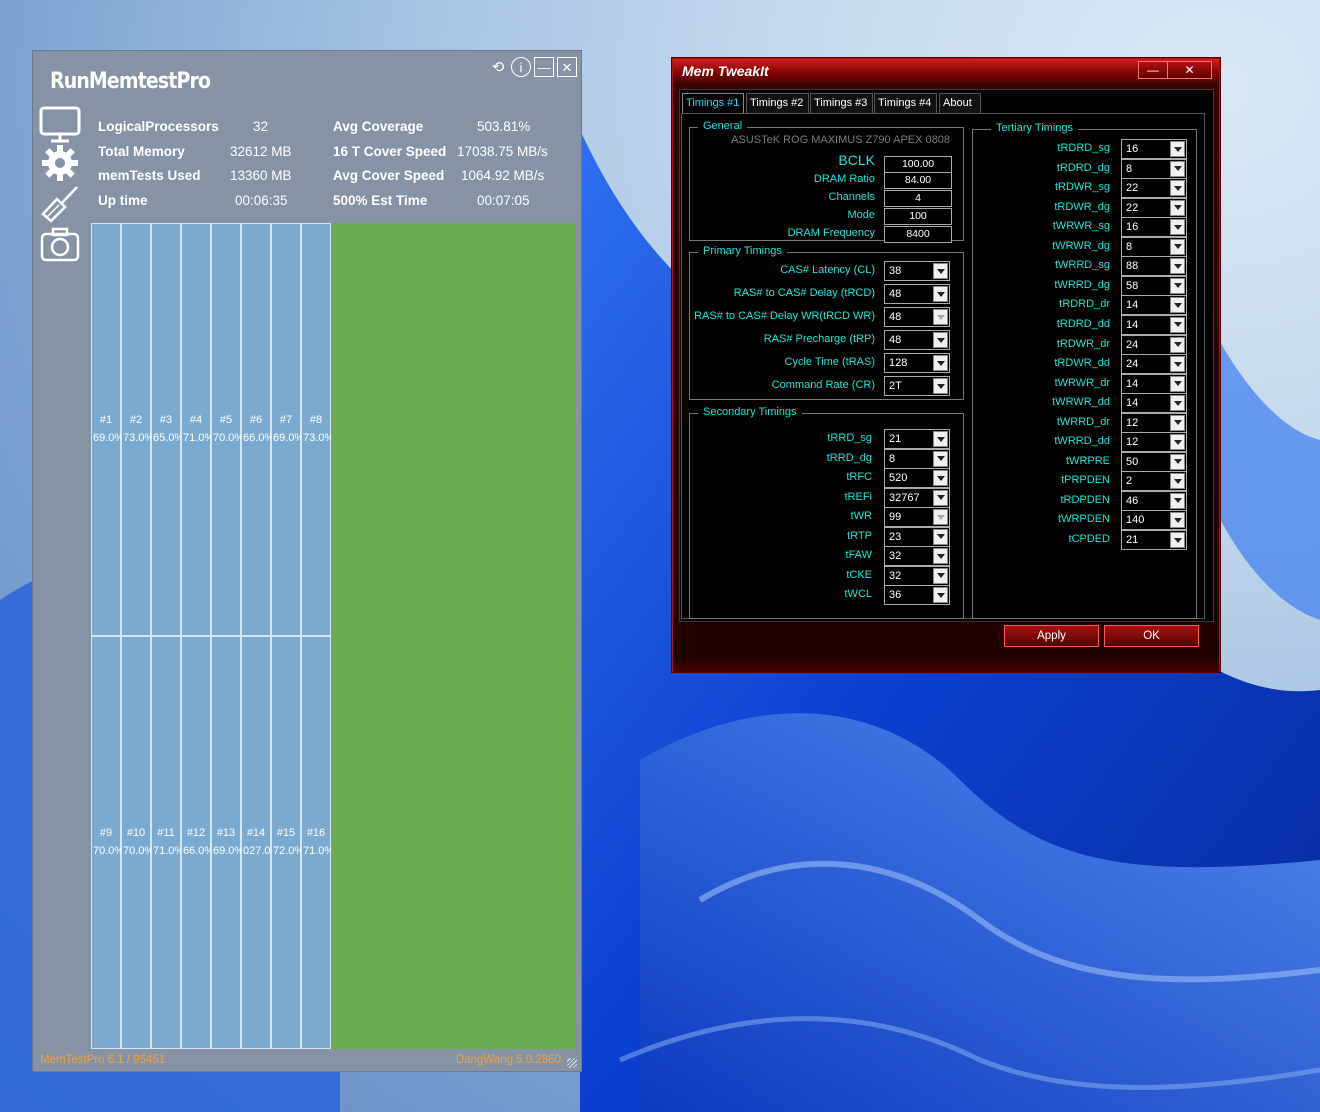 This screenshot has width=1320, height=1112. Describe the element at coordinates (1129, 246) in the screenshot. I see `tertiary-select-value: 8` at that location.